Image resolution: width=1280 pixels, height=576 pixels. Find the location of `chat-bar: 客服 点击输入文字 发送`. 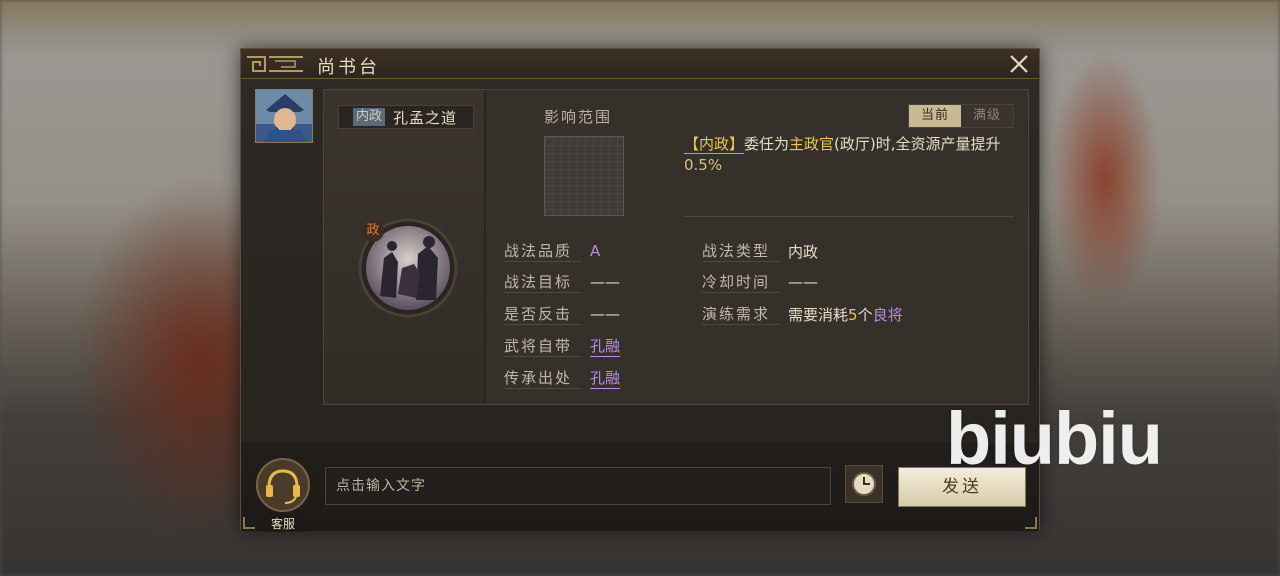

chat-bar: 客服 点击输入文字 发送 is located at coordinates (640, 487).